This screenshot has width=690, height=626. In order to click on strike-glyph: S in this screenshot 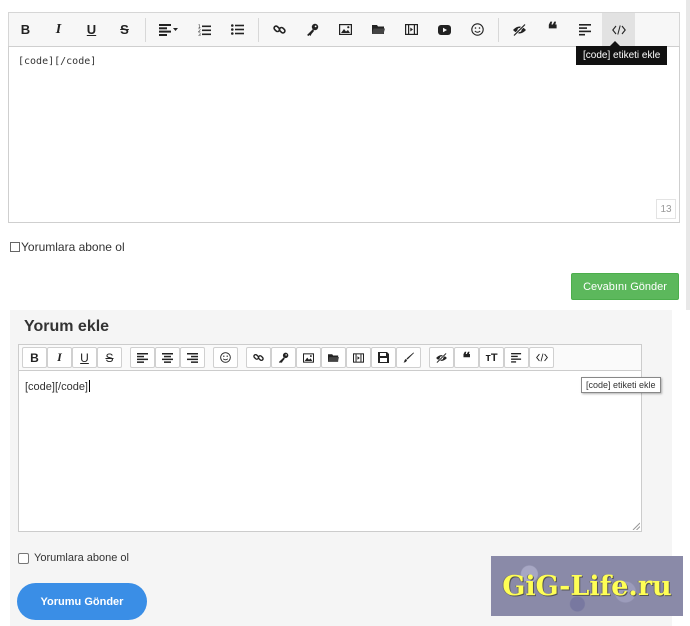, I will do `click(109, 357)`.